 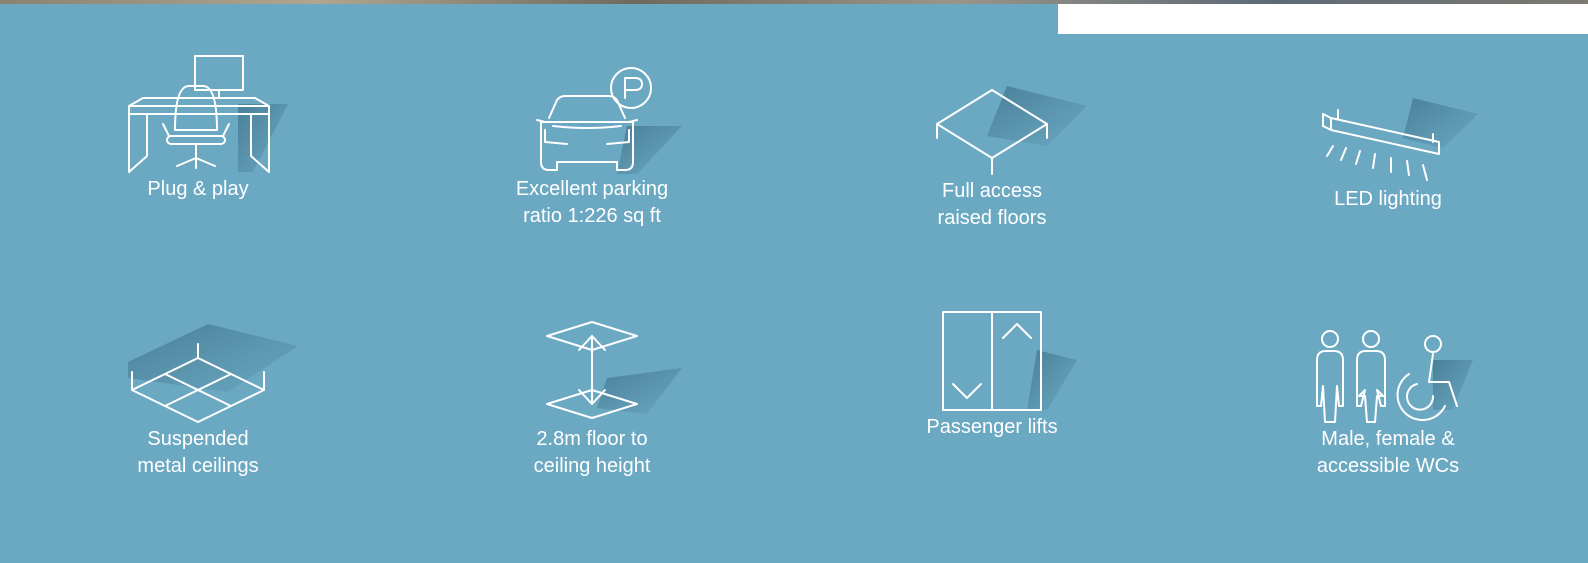 What do you see at coordinates (592, 121) in the screenshot?
I see `car-parking-icon` at bounding box center [592, 121].